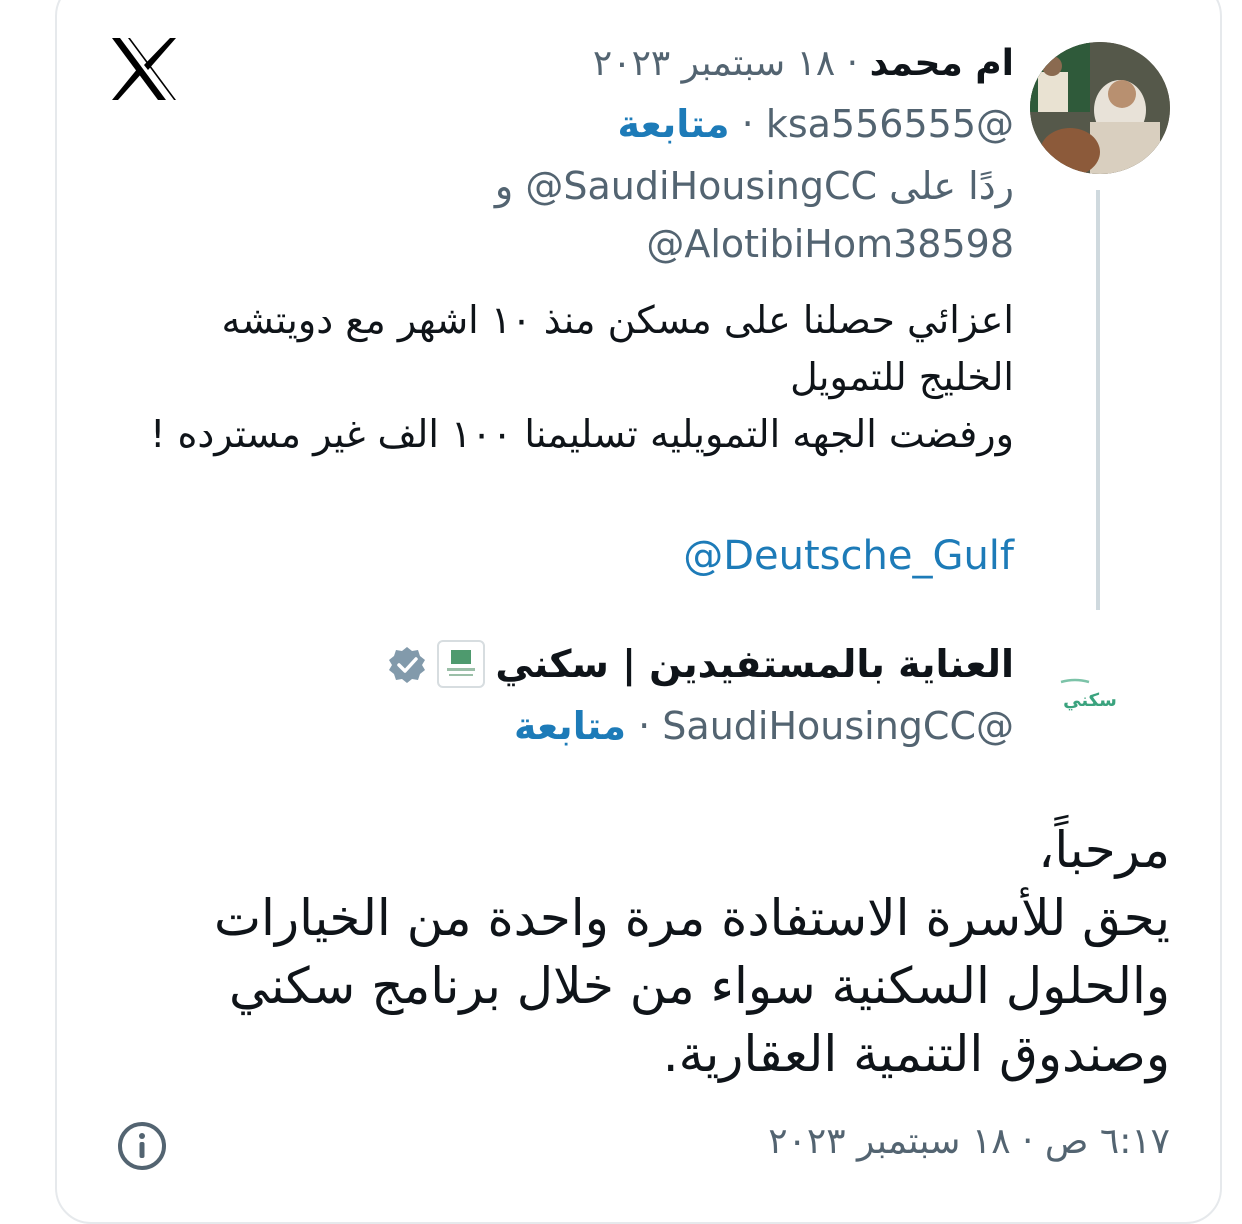 This screenshot has height=1224, width=1242. What do you see at coordinates (1107, 1141) in the screenshot?
I see `tweet-time: ٦:١٧ ص` at bounding box center [1107, 1141].